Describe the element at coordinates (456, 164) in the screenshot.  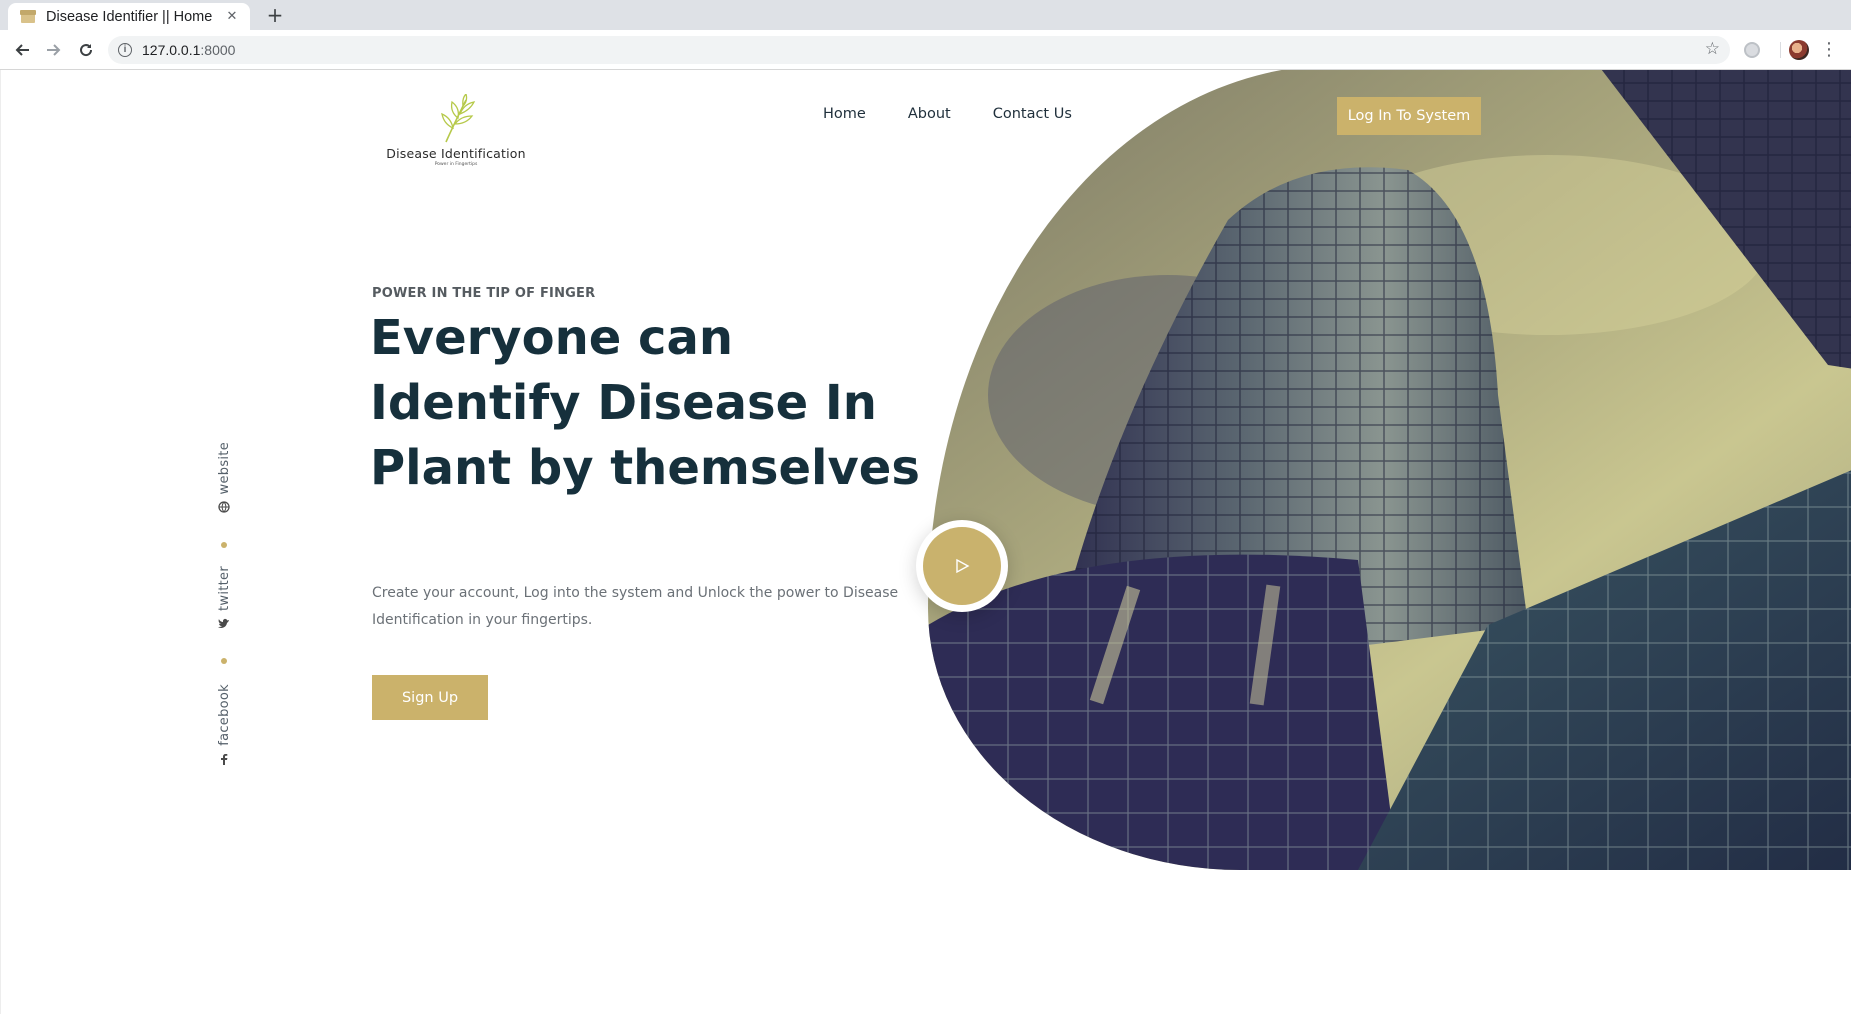
I see `logo-tagline: Power in Fingertips` at that location.